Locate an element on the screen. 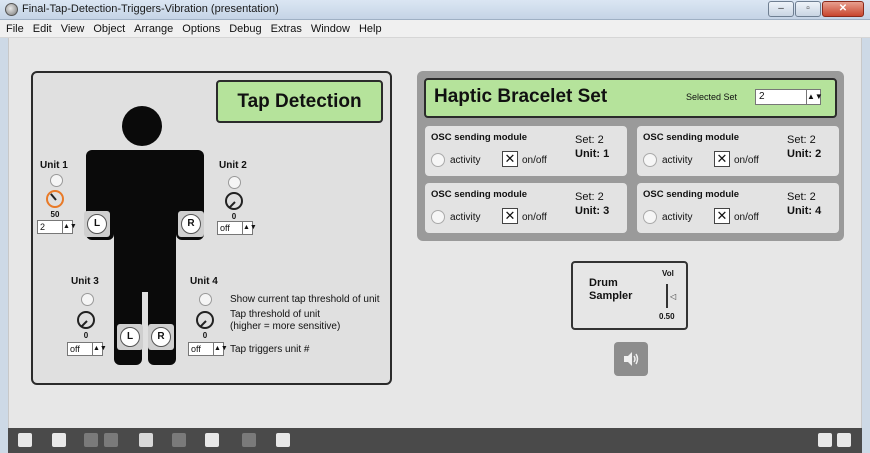  patch-cords-icon is located at coordinates (91, 440).